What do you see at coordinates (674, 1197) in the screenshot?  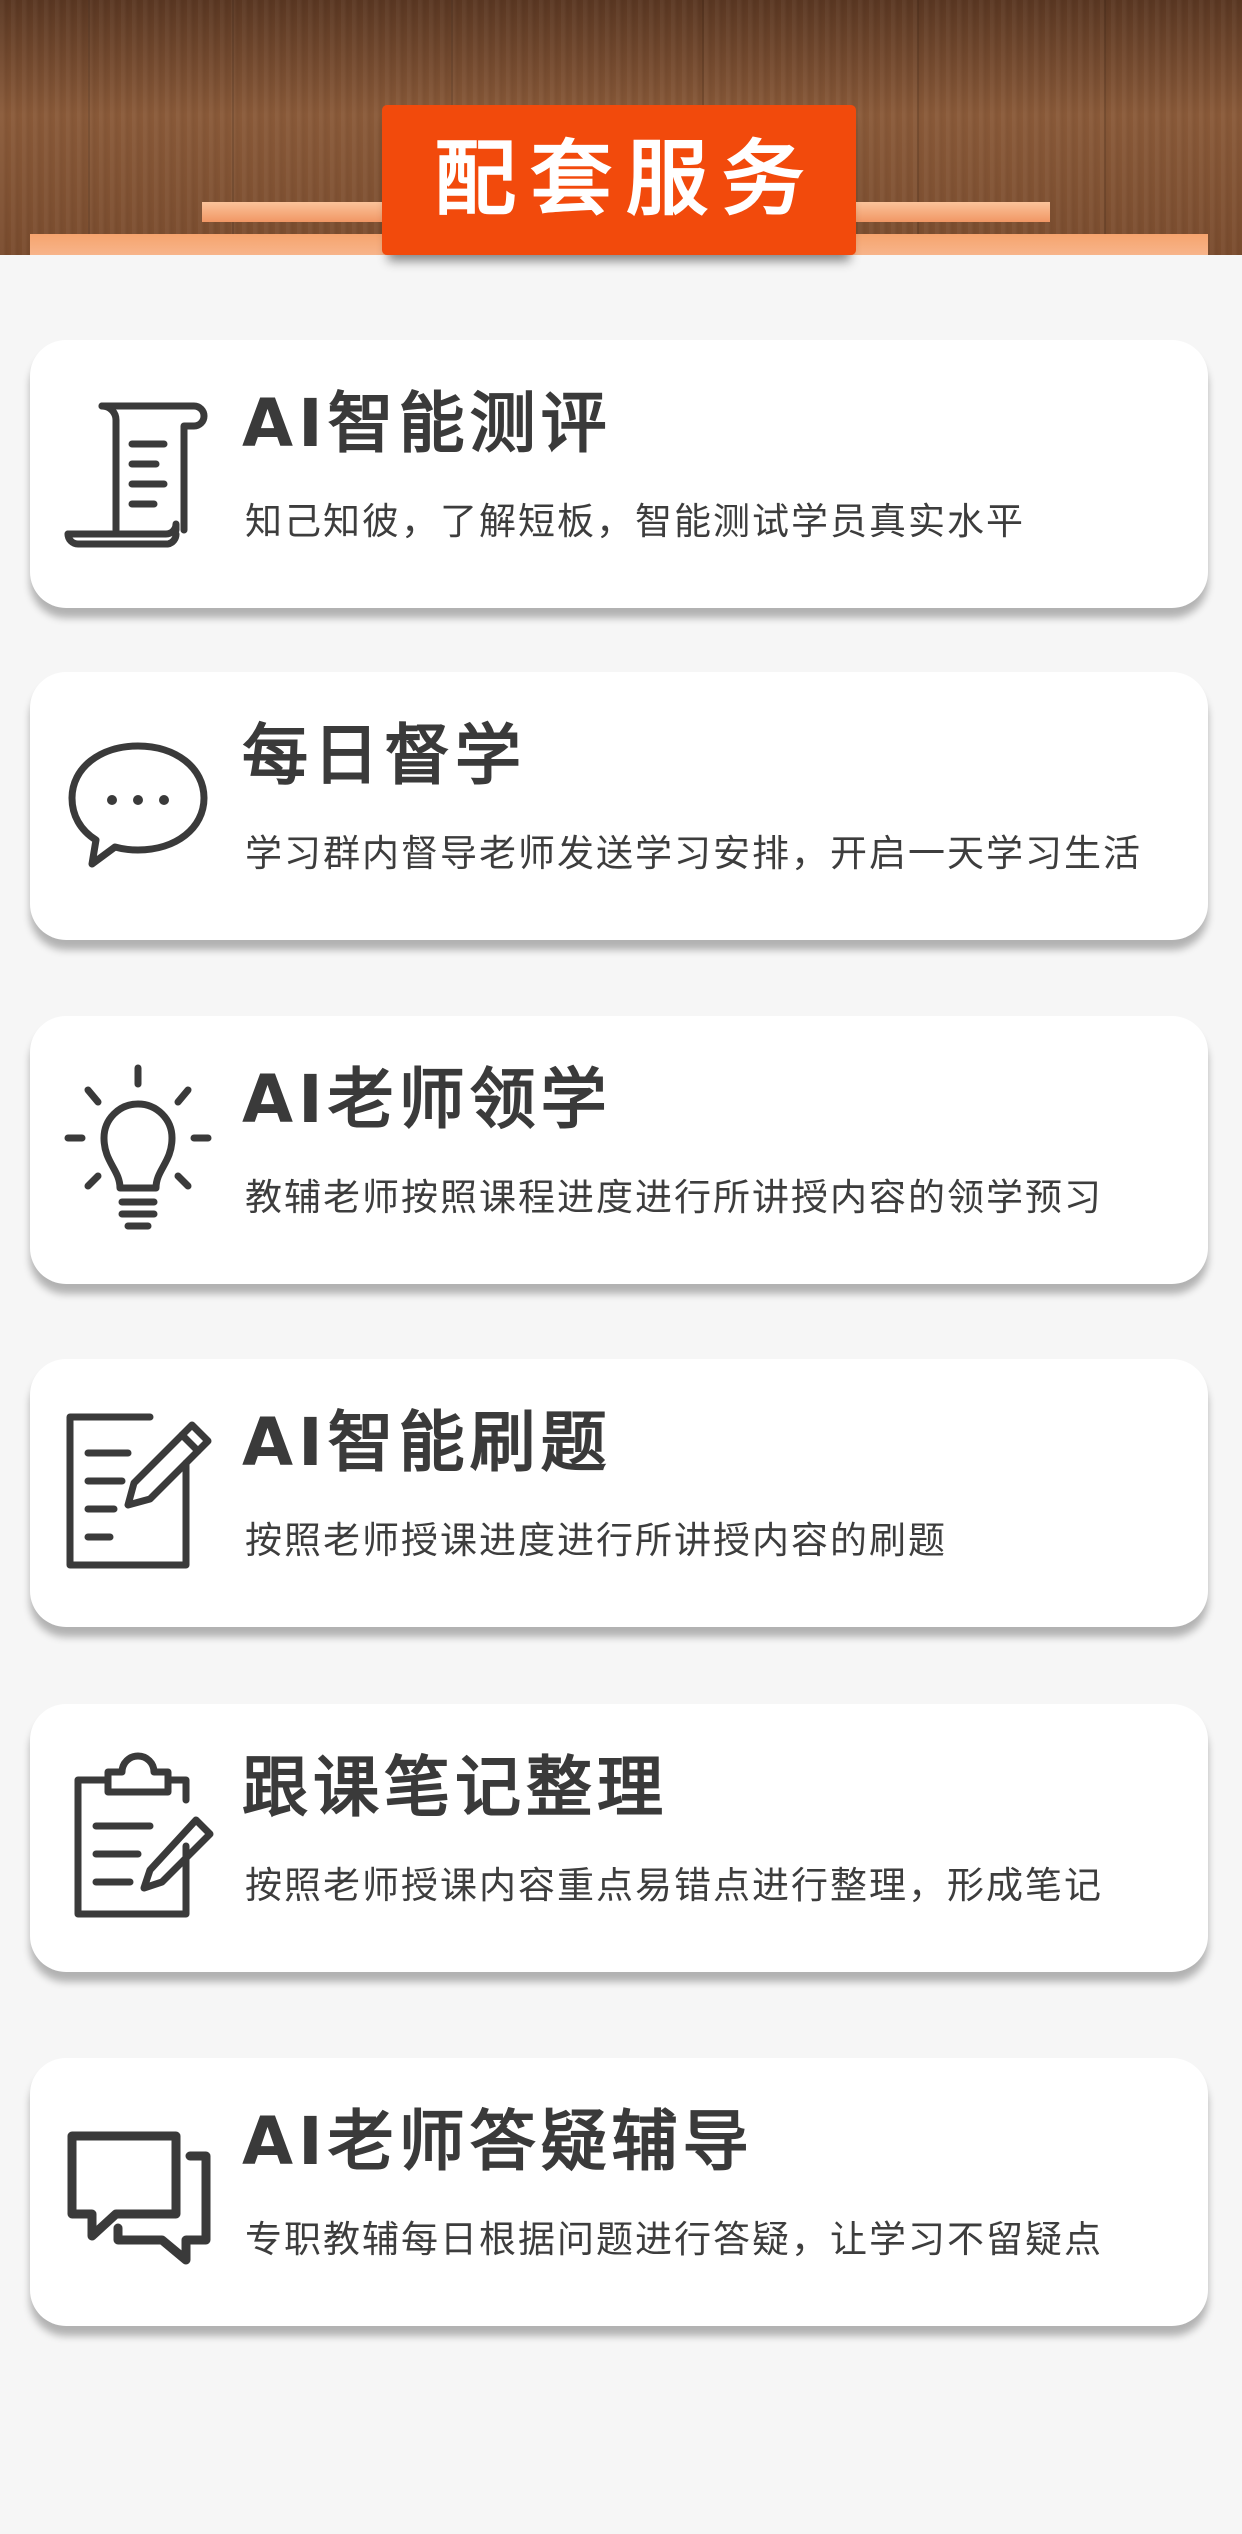 I see `service-description: 教辅老师按照课程进度进行所讲授内容的领学预习` at bounding box center [674, 1197].